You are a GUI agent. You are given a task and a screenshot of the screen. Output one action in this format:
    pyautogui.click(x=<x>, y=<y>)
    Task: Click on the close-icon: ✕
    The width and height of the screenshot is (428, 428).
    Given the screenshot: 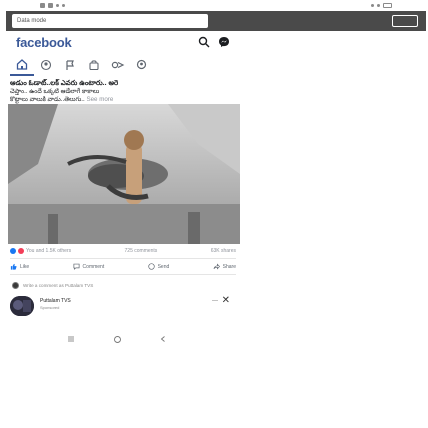 What is the action you would take?
    pyautogui.click(x=226, y=300)
    